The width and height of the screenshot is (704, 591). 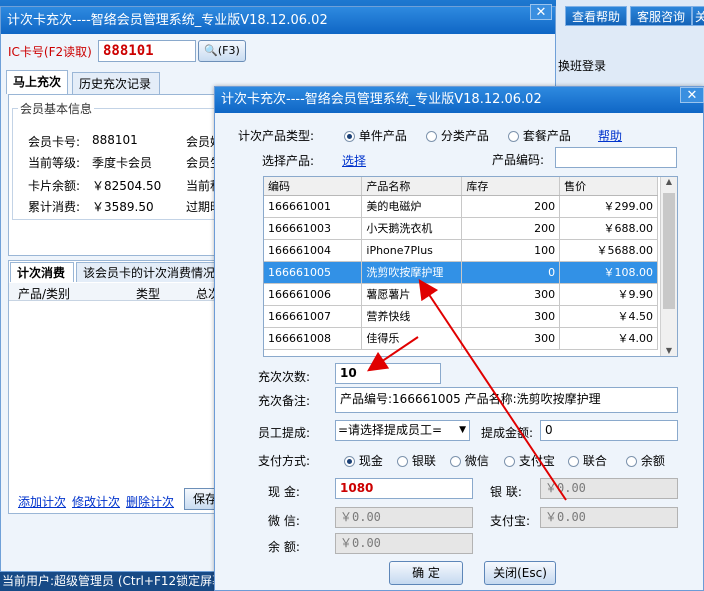 I want to click on ic-card-input: 888101, so click(x=147, y=51).